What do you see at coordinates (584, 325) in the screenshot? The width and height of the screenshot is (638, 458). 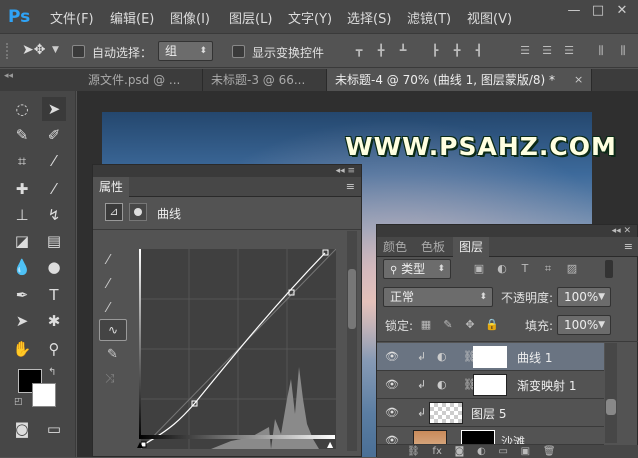 I see `fill-input: 100% ▼` at bounding box center [584, 325].